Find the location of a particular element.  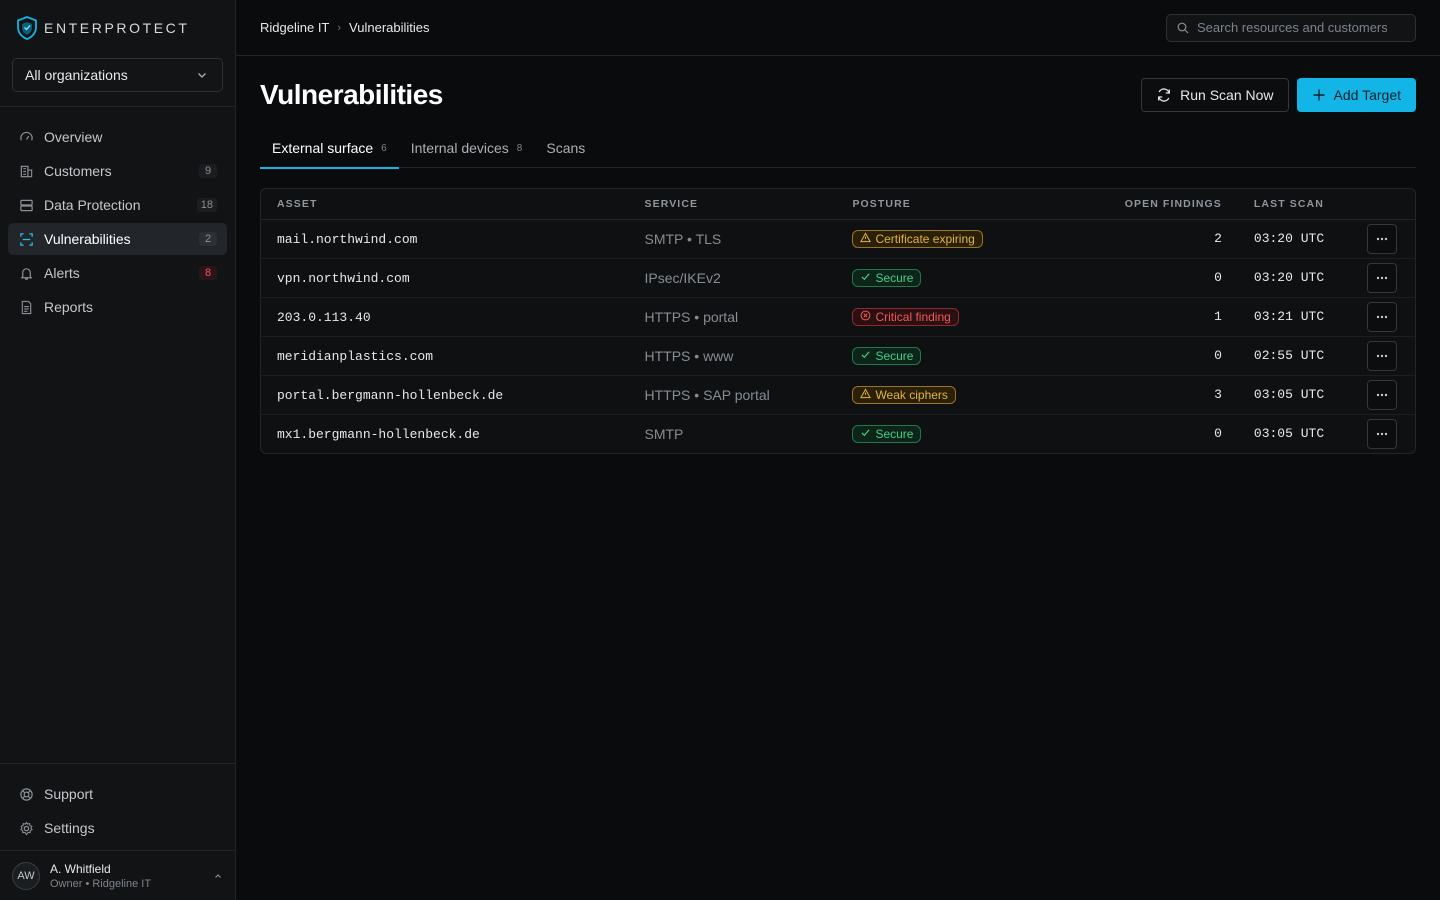

sidebar-item-customers: Customers 9 is located at coordinates (117, 171).